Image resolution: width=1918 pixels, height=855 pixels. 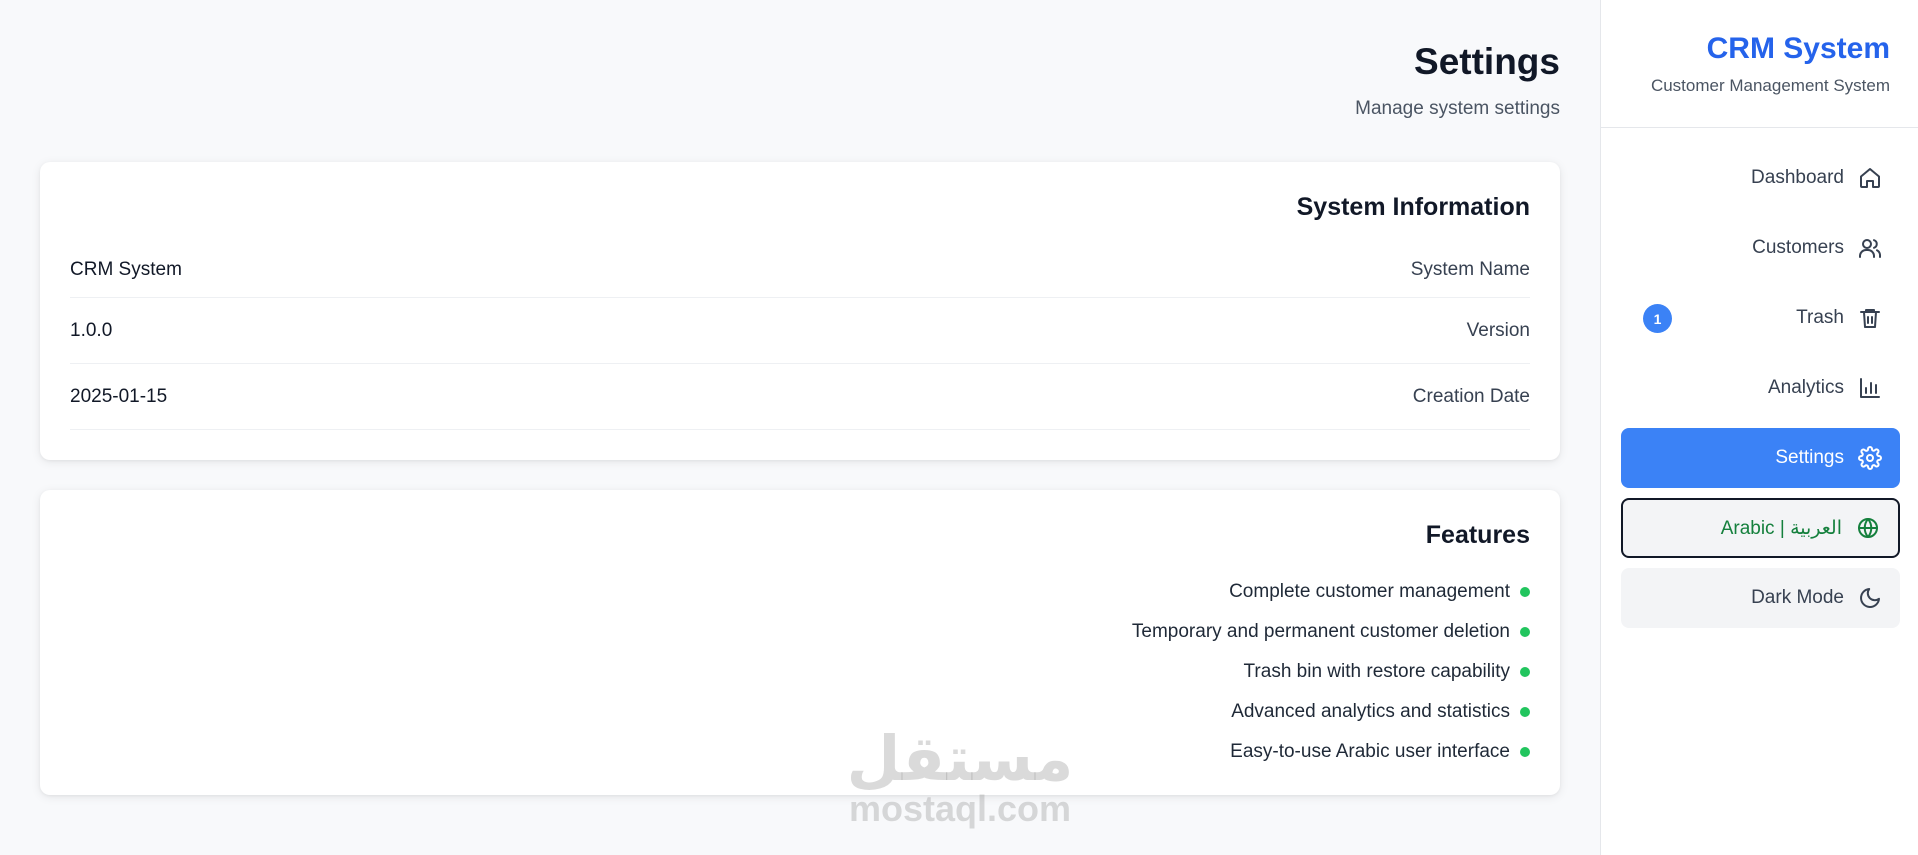 What do you see at coordinates (1470, 269) in the screenshot?
I see `info-label: System Name` at bounding box center [1470, 269].